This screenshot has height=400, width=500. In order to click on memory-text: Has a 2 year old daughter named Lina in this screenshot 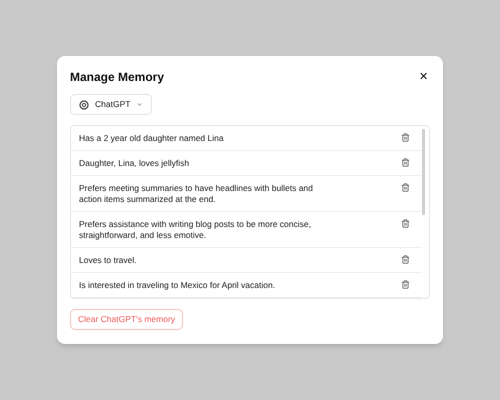, I will do `click(151, 138)`.